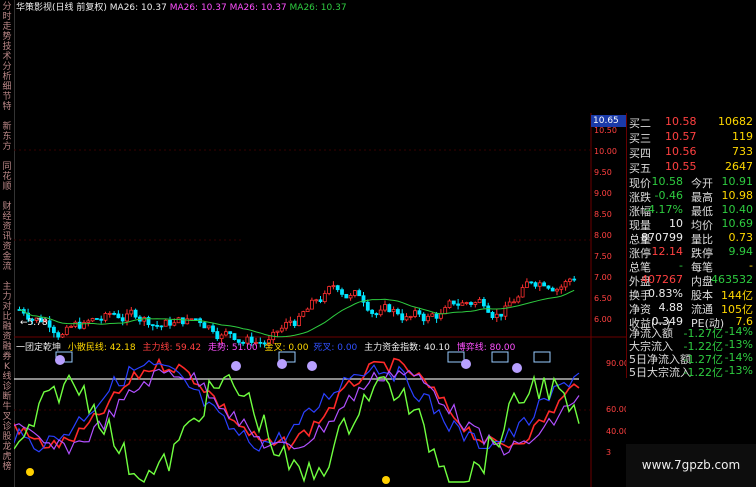 The height and width of the screenshot is (487, 756). I want to click on stat-value: 10.69, so click(737, 223).